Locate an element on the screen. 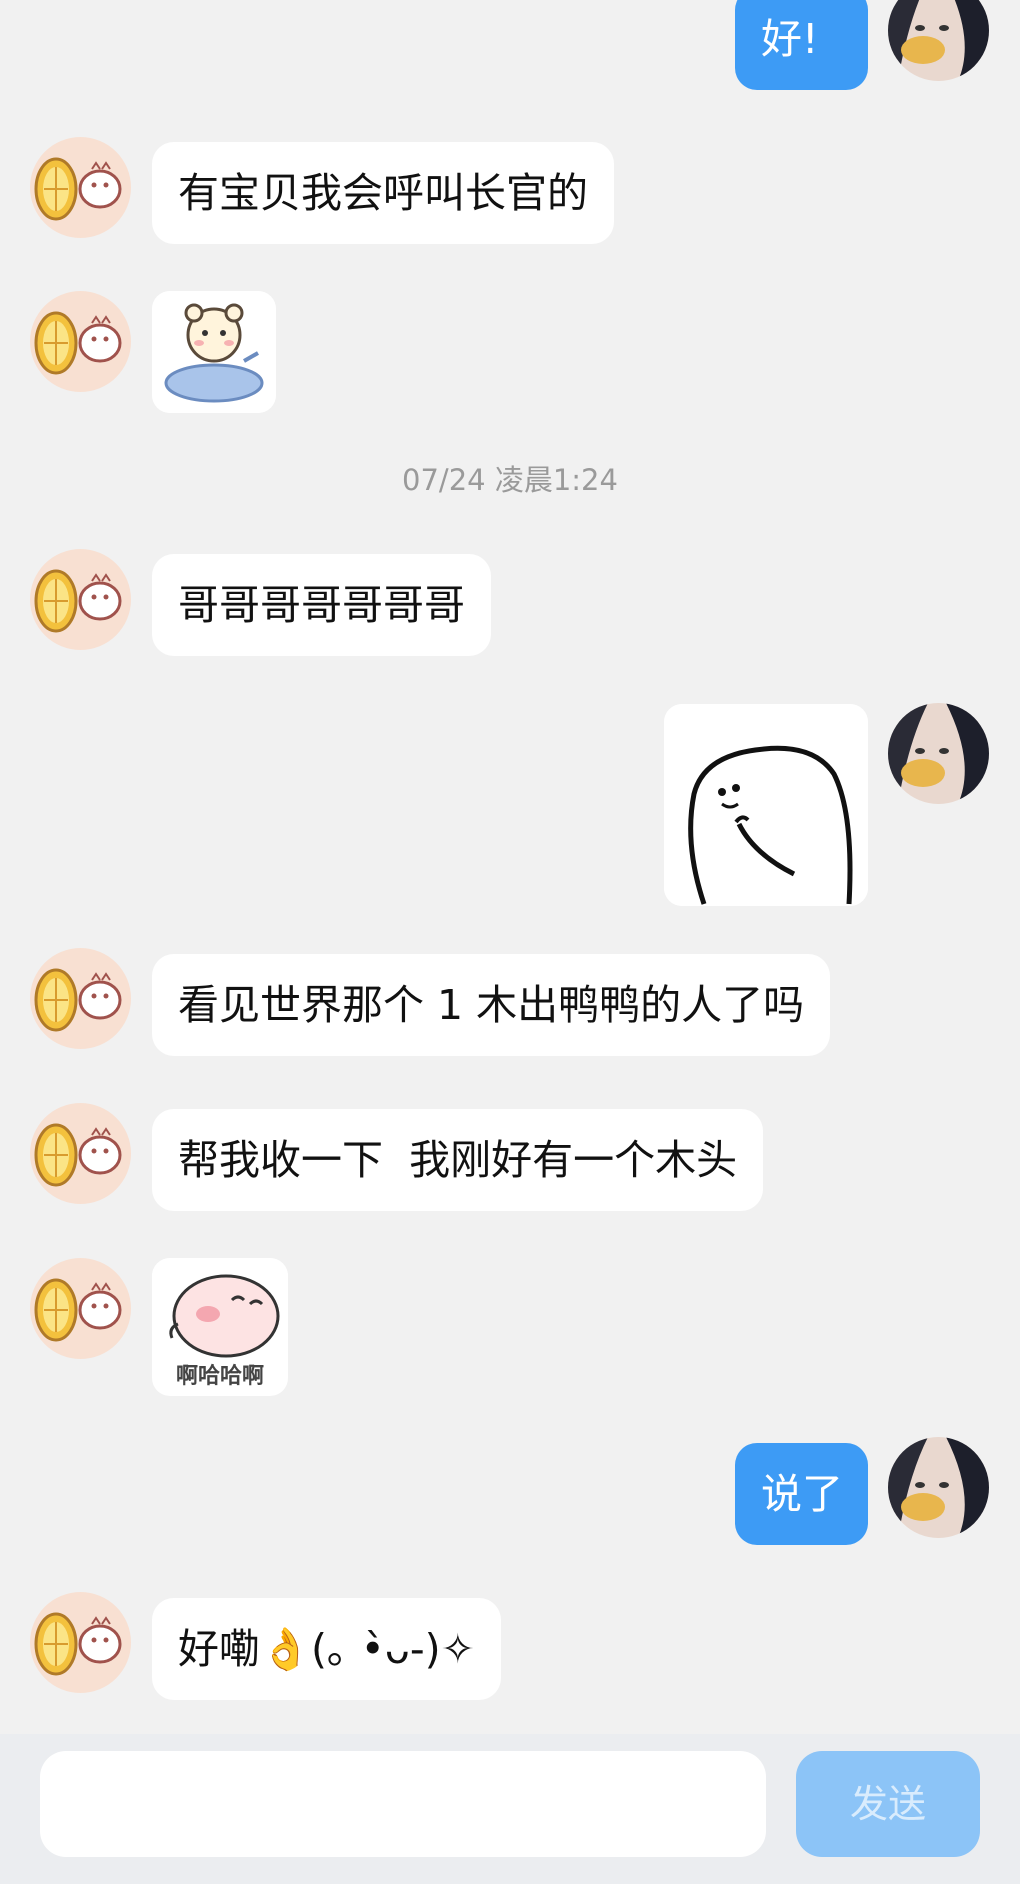 Image resolution: width=1020 pixels, height=1884 pixels. incoming-message: 帮我收一下 我刚好有一个木头 is located at coordinates (458, 1160).